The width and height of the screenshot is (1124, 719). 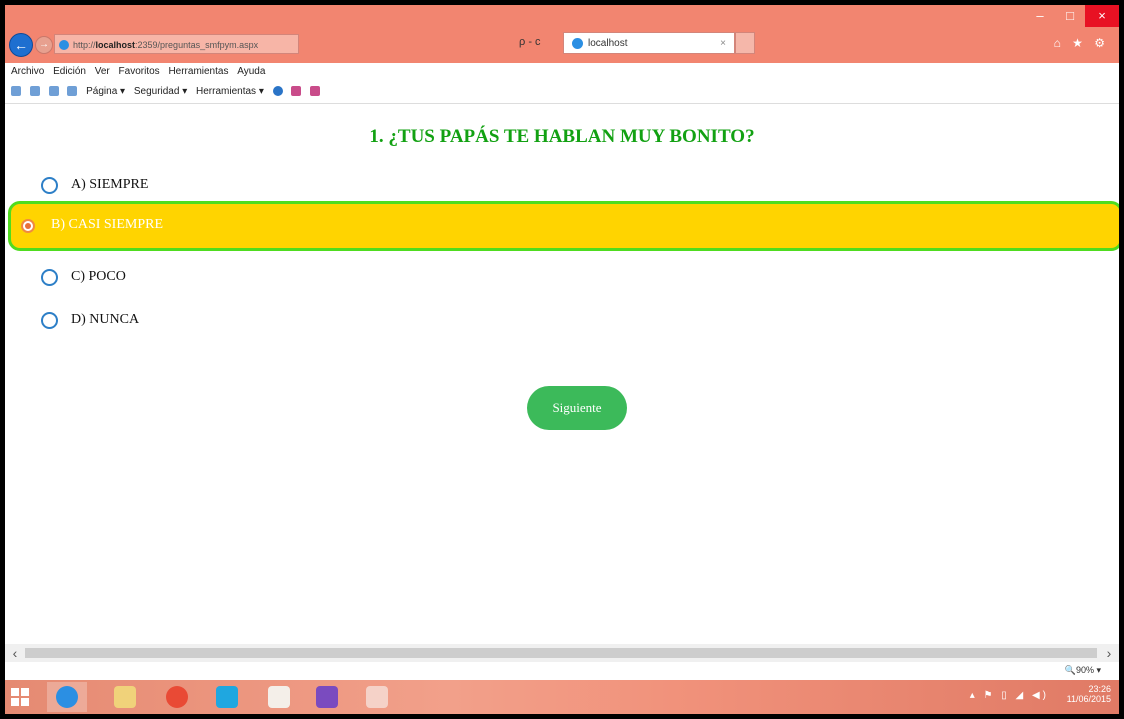 I want to click on scroll-right-icon: ›, so click(x=1109, y=653).